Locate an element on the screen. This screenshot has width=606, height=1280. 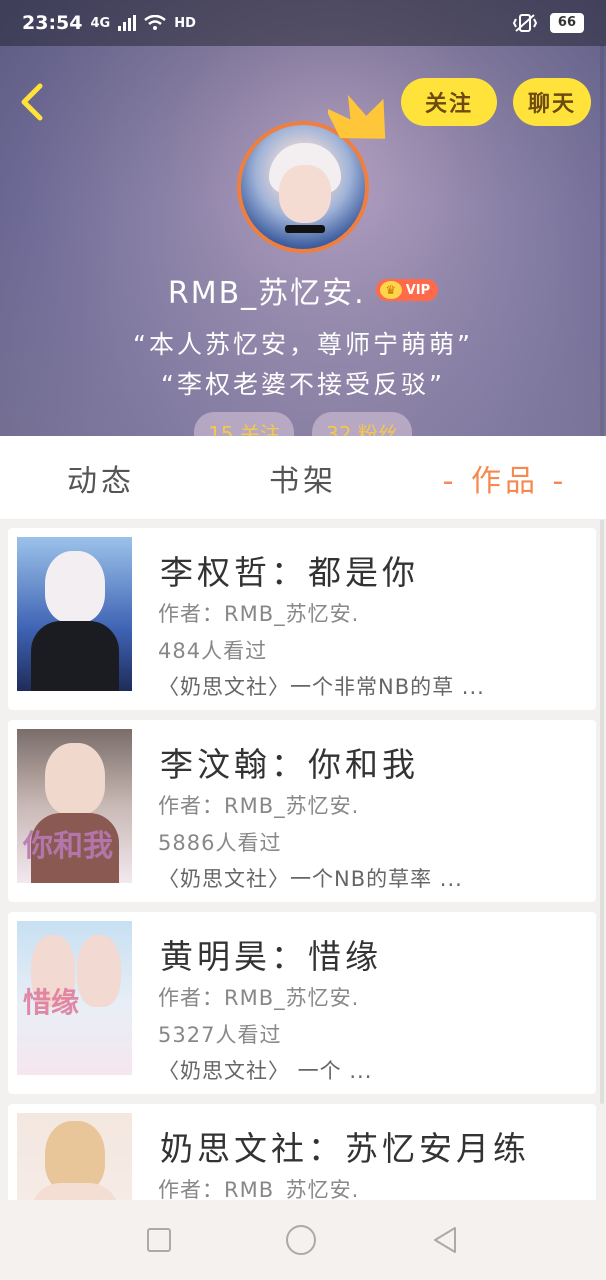
chat-button: 聊天 is located at coordinates (552, 102).